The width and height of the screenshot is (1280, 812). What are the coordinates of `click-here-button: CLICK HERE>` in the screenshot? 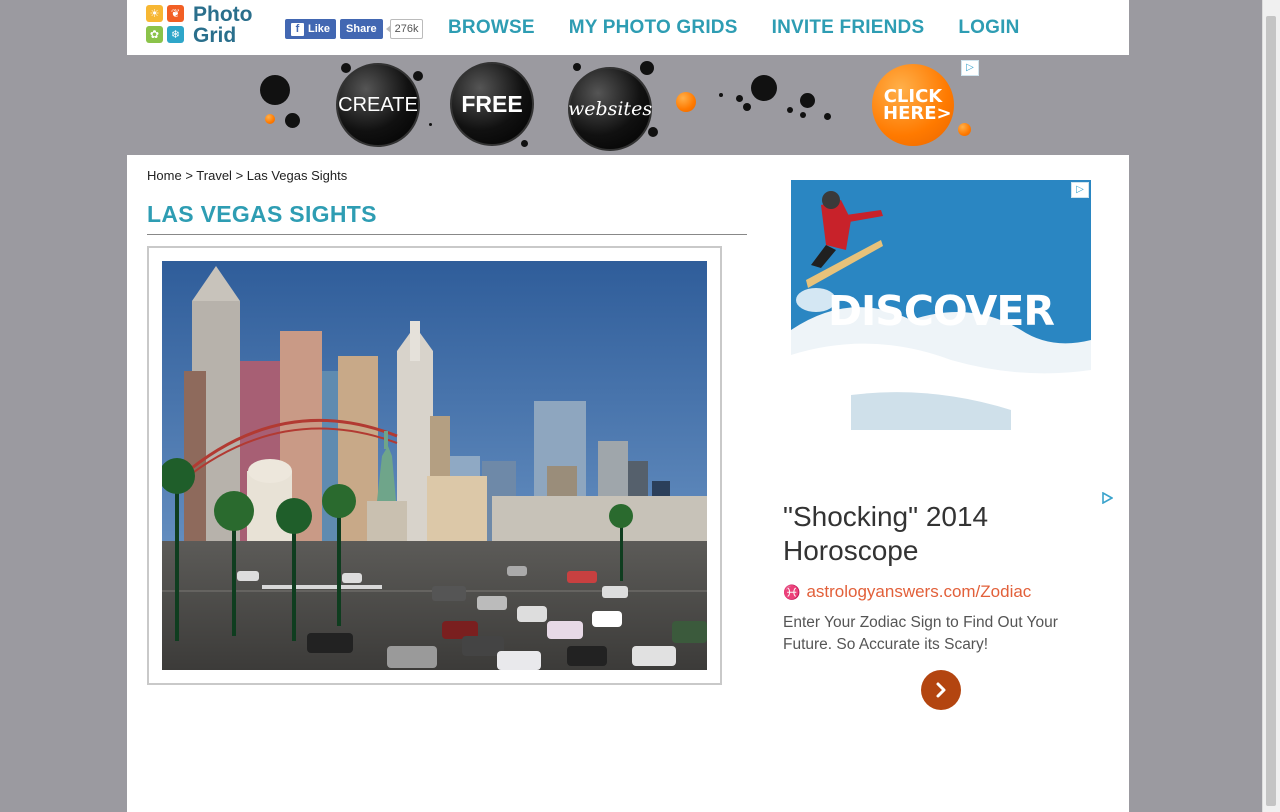 It's located at (913, 105).